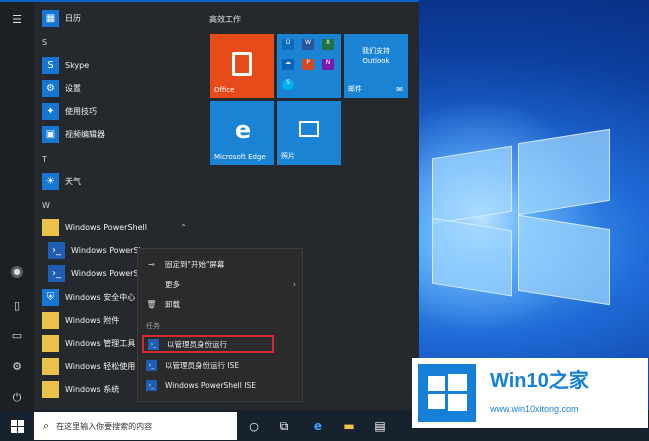  What do you see at coordinates (119, 181) in the screenshot?
I see `app-weather: ☀ 天气` at bounding box center [119, 181].